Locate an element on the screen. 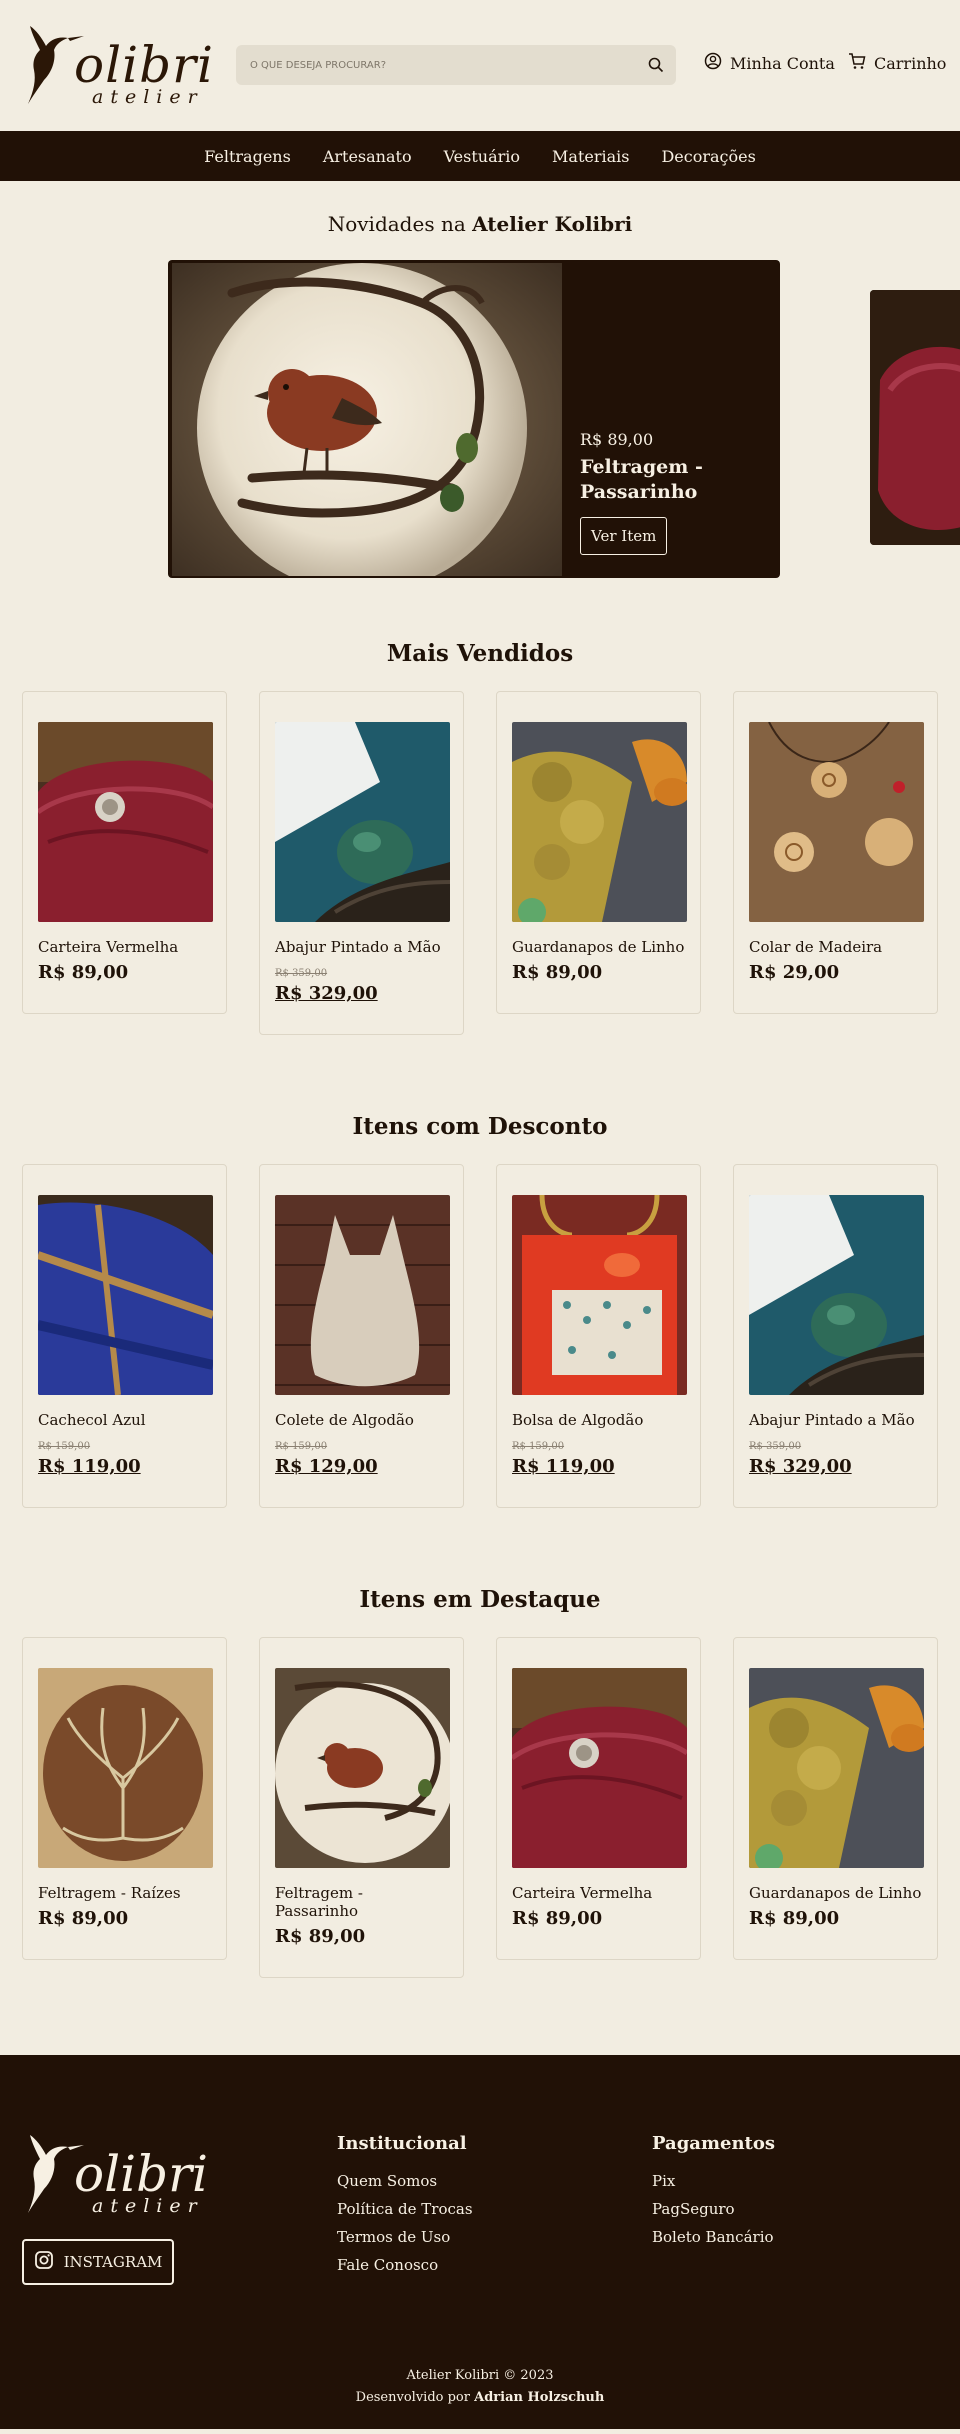 Image resolution: width=960 pixels, height=2434 pixels. product-card: Bolsa de Algodão R$ 159,00 R$ 119,00 is located at coordinates (598, 1336).